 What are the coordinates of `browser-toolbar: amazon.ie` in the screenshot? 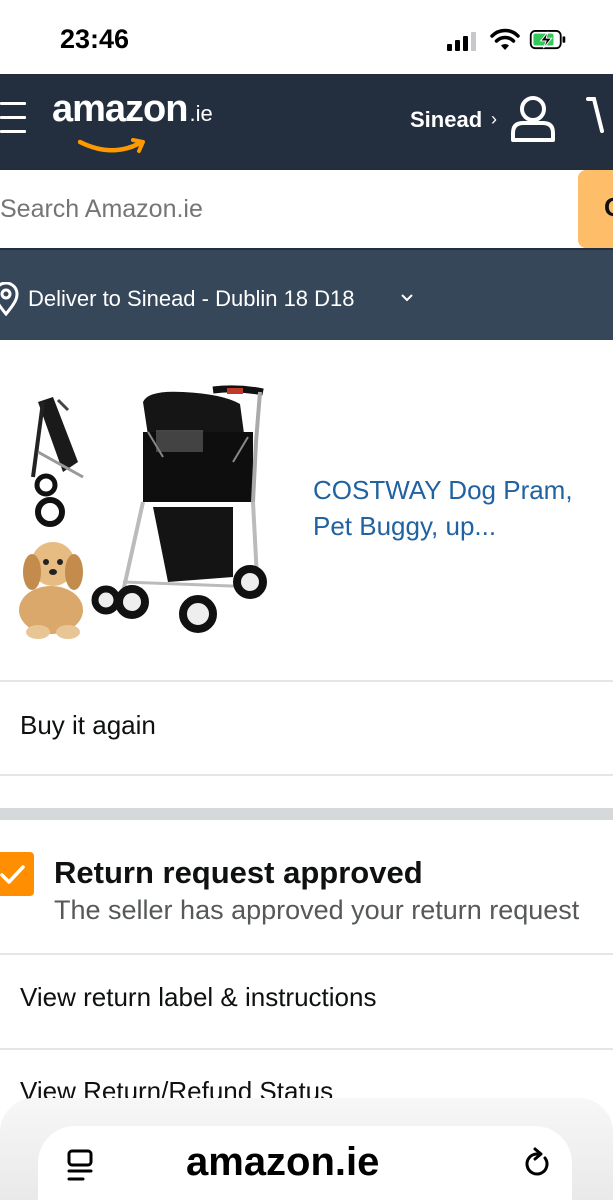 It's located at (306, 1149).